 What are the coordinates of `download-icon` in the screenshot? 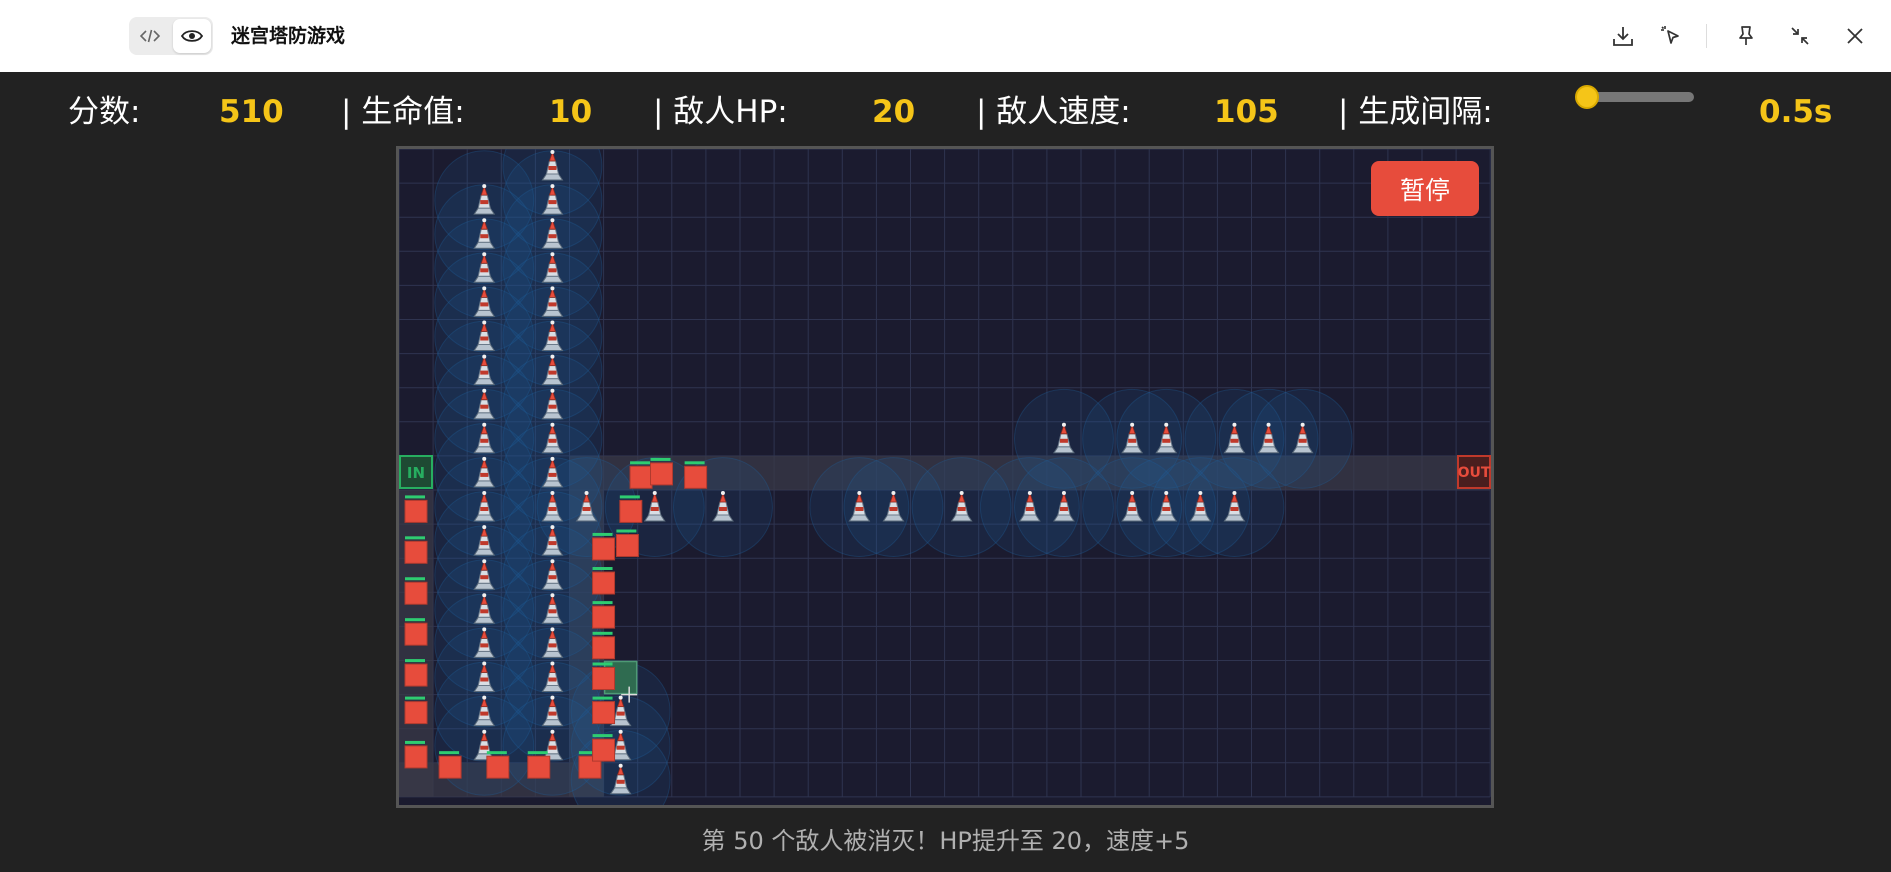 It's located at (1623, 36).